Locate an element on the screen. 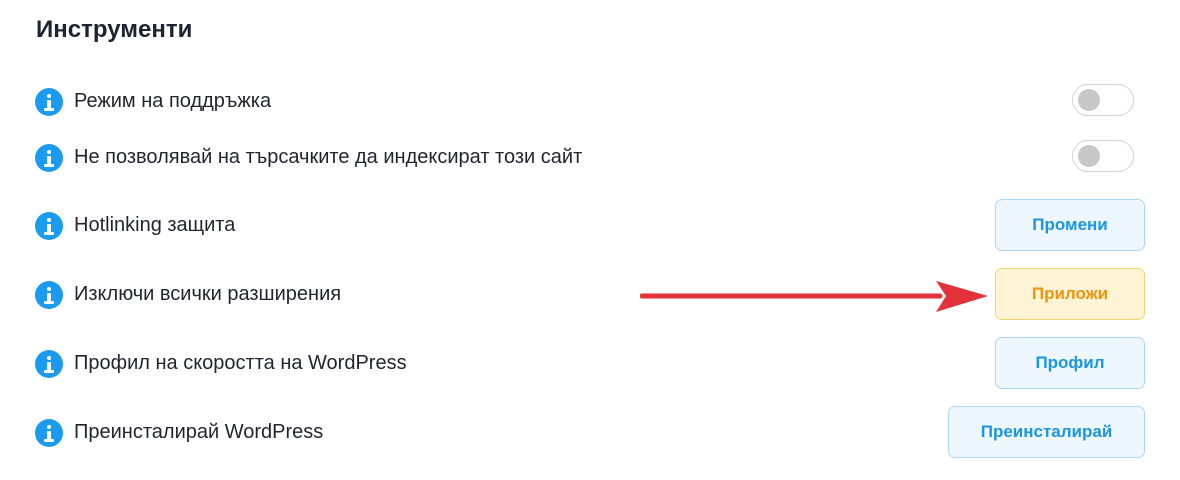 This screenshot has width=1180, height=480. red-arrow is located at coordinates (814, 296).